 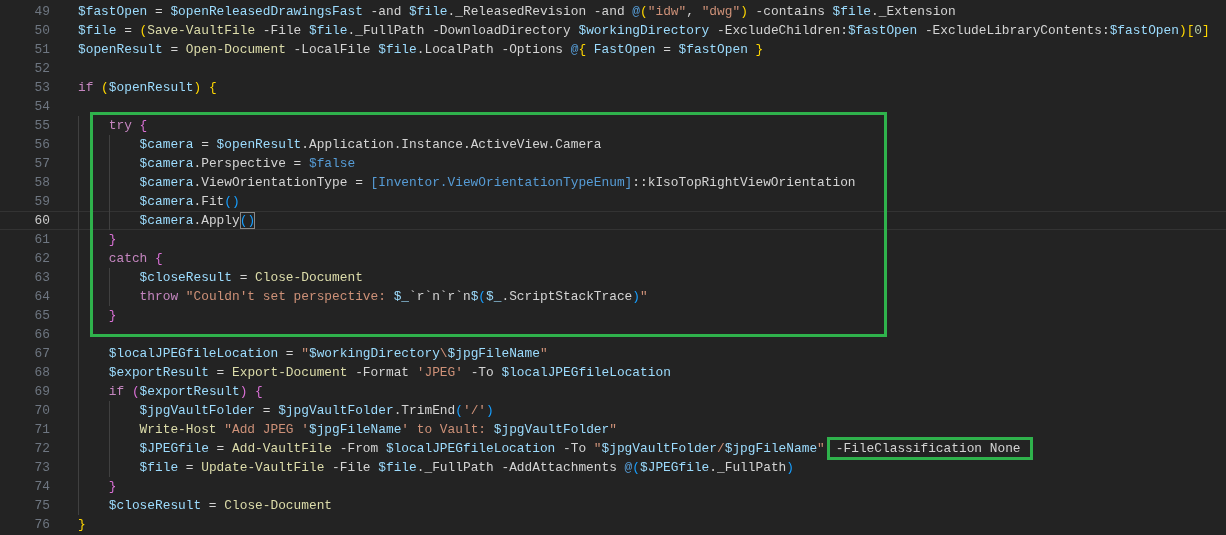 What do you see at coordinates (41, 277) in the screenshot?
I see `line-number: 63` at bounding box center [41, 277].